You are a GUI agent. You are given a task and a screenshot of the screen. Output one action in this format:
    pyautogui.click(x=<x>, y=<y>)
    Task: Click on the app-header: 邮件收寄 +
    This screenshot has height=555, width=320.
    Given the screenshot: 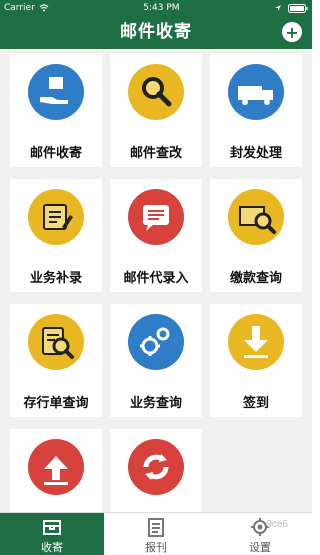 What is the action you would take?
    pyautogui.click(x=156, y=32)
    